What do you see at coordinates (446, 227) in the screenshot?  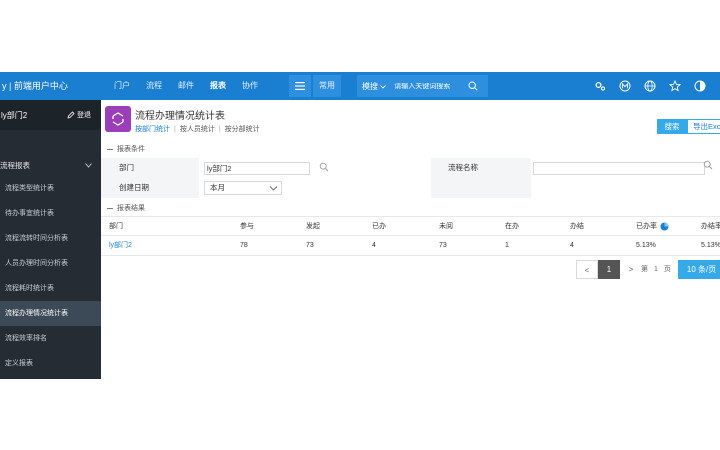 I see `column-header: 未阅` at bounding box center [446, 227].